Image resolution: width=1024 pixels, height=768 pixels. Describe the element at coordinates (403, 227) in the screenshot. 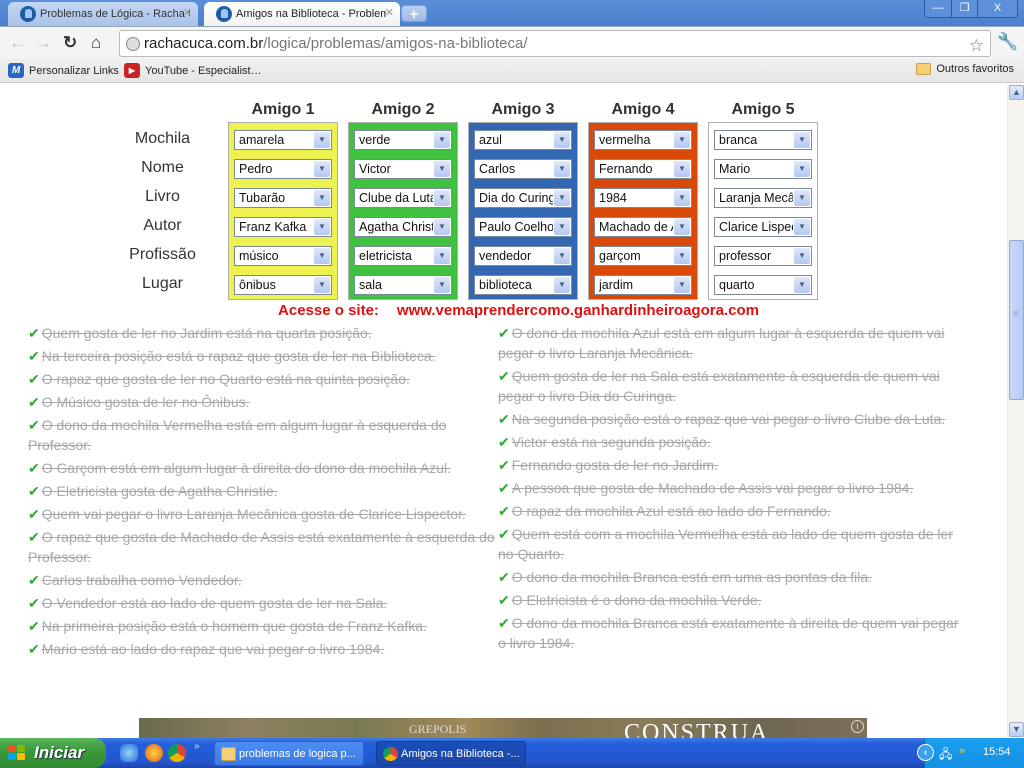

I see `select-autor-amigo-2: Agatha Christie▼` at that location.